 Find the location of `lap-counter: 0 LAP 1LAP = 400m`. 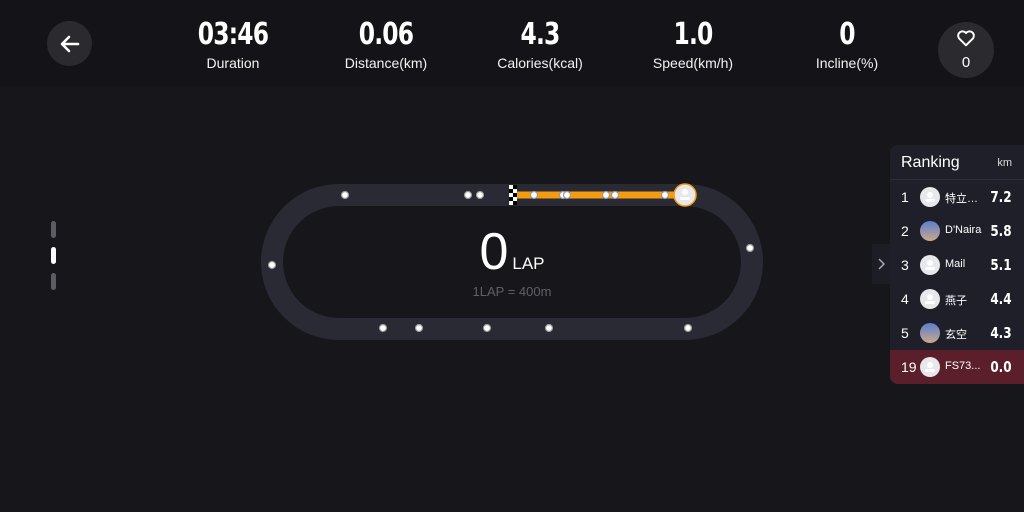

lap-counter: 0 LAP 1LAP = 400m is located at coordinates (512, 260).